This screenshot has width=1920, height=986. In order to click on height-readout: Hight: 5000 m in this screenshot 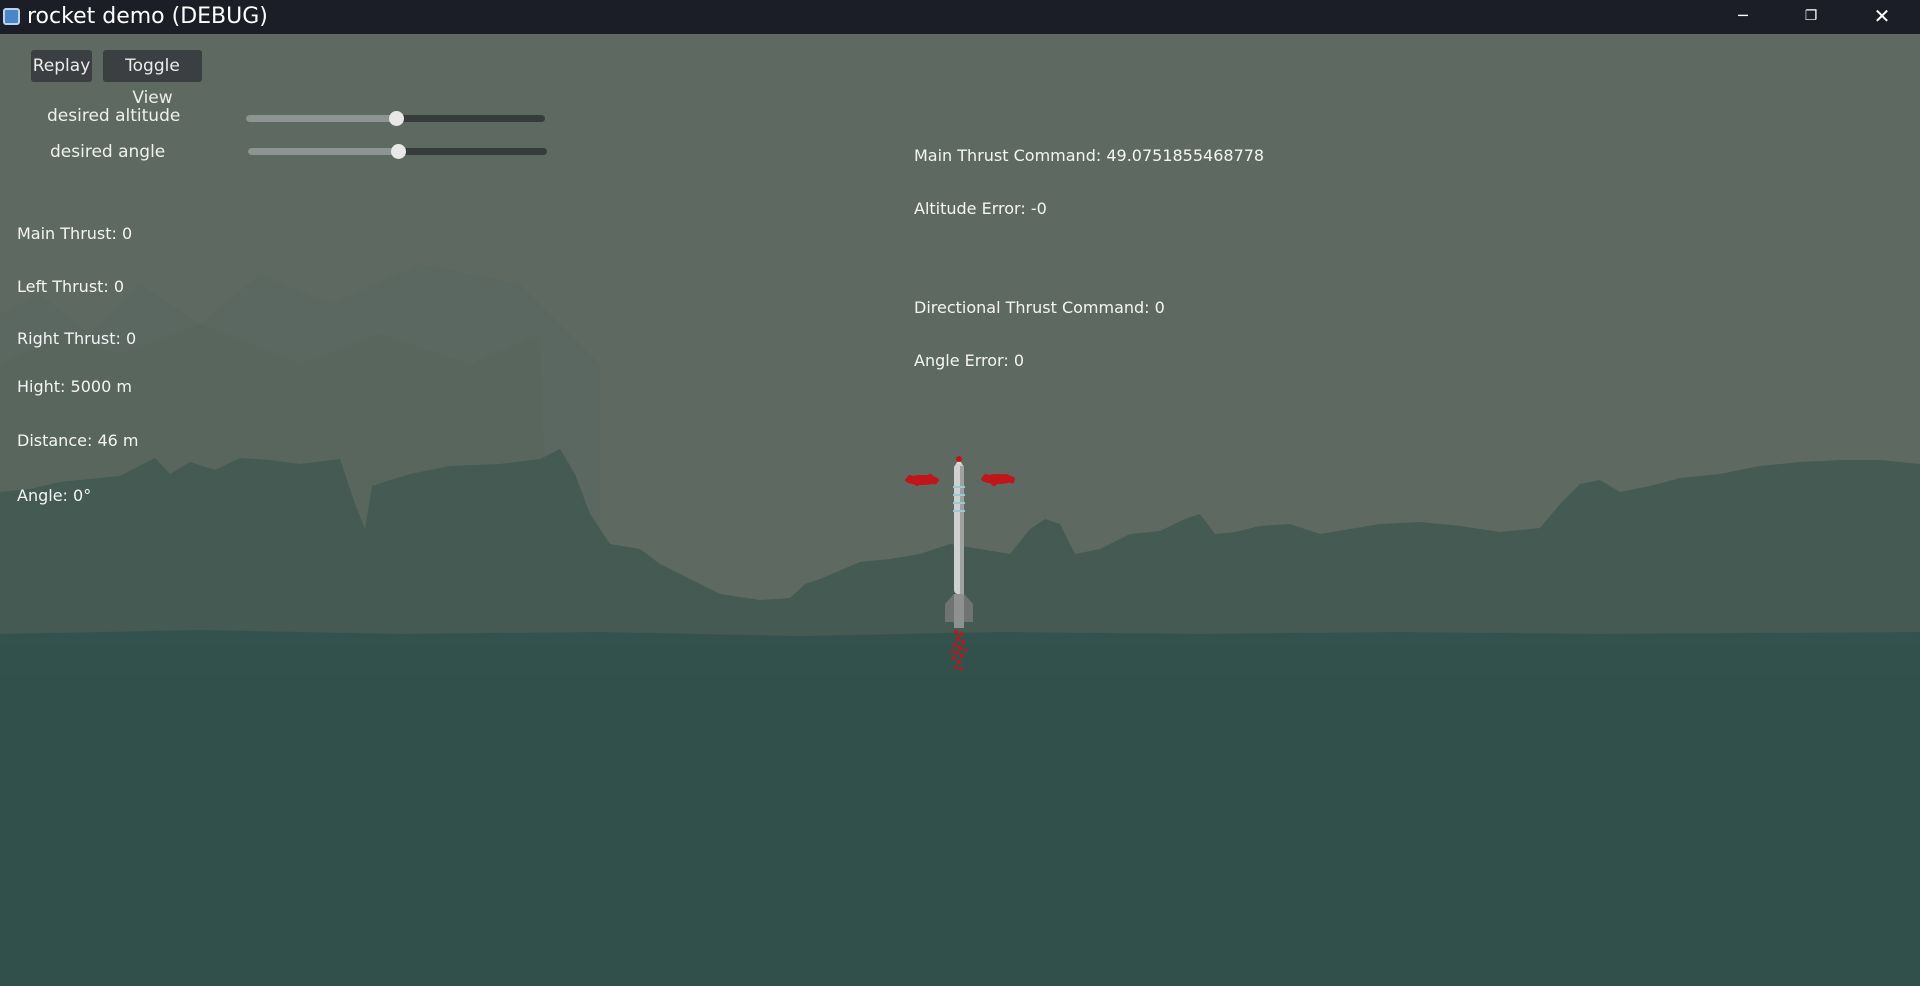, I will do `click(74, 386)`.